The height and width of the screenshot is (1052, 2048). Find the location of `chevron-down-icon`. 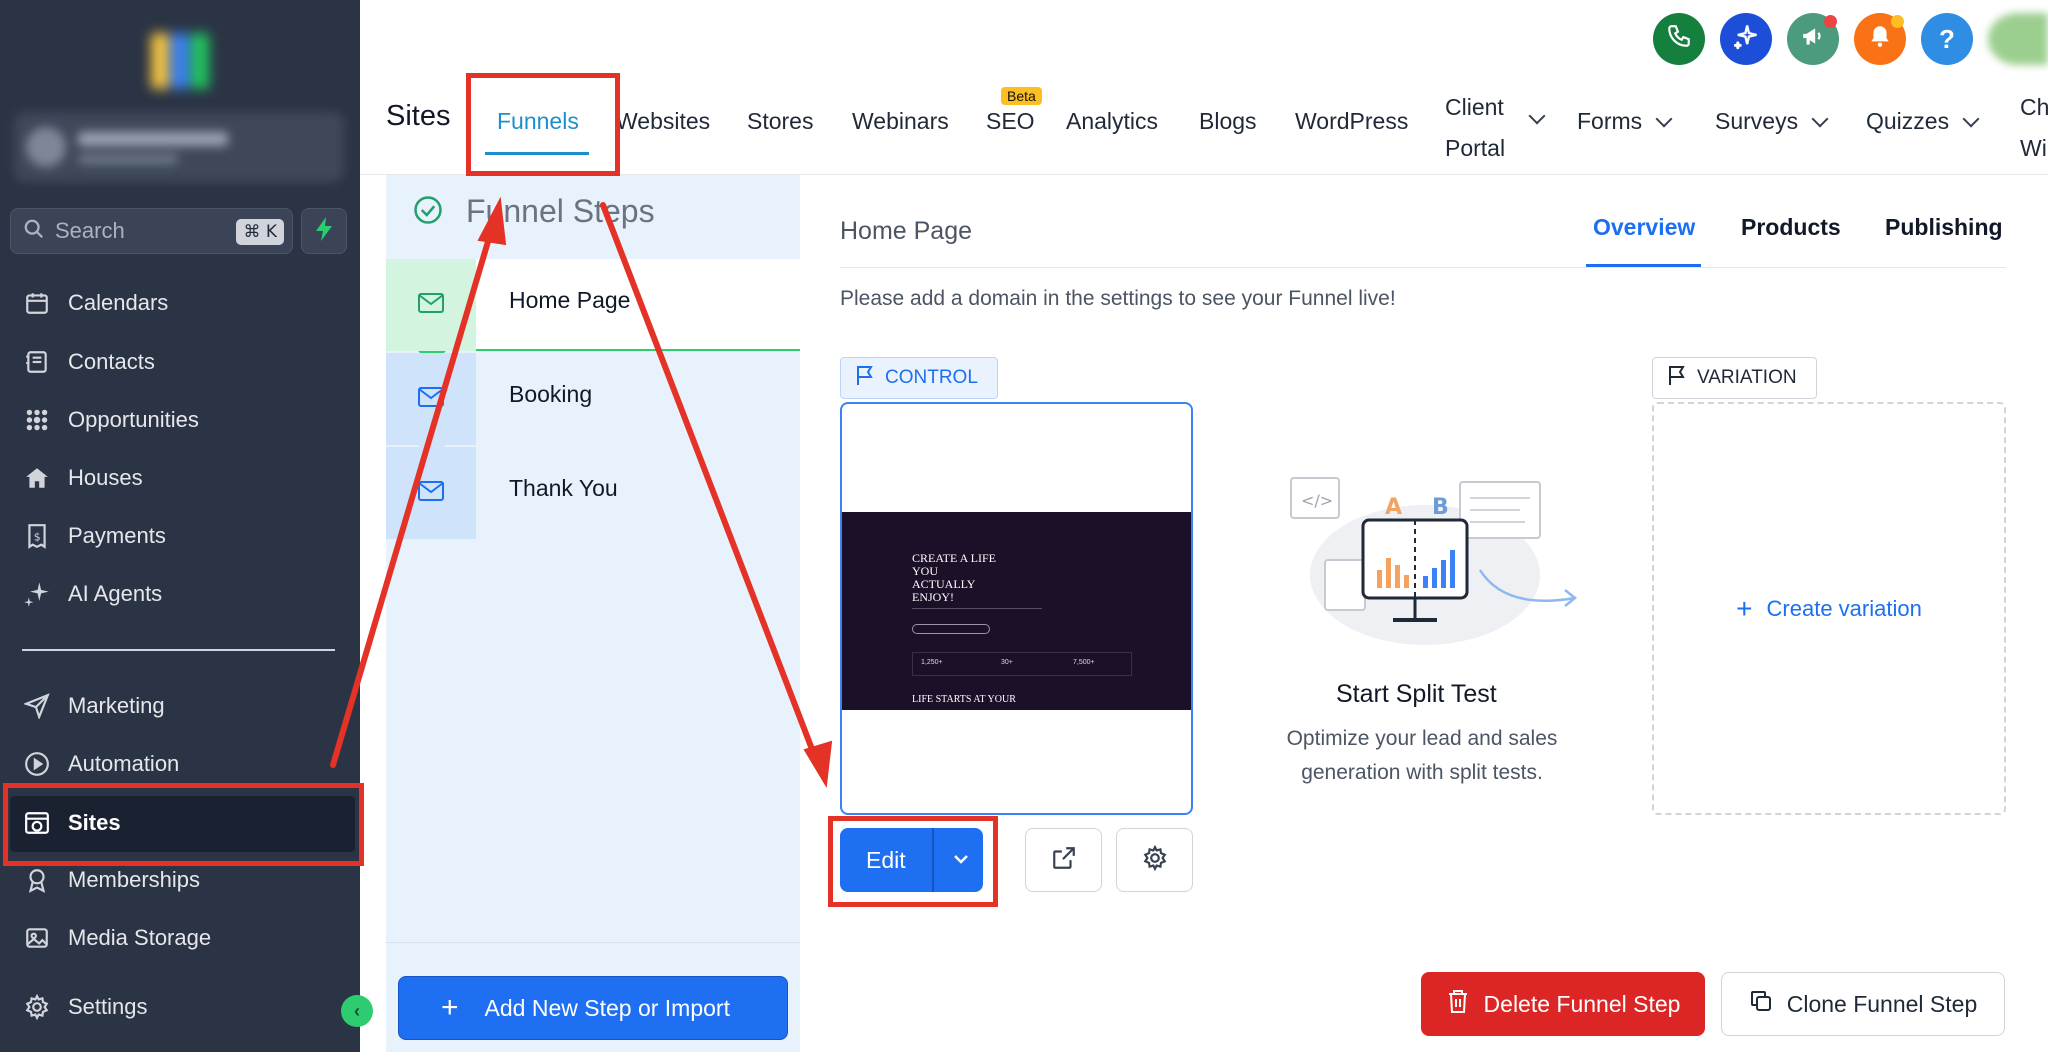

chevron-down-icon is located at coordinates (1537, 116).